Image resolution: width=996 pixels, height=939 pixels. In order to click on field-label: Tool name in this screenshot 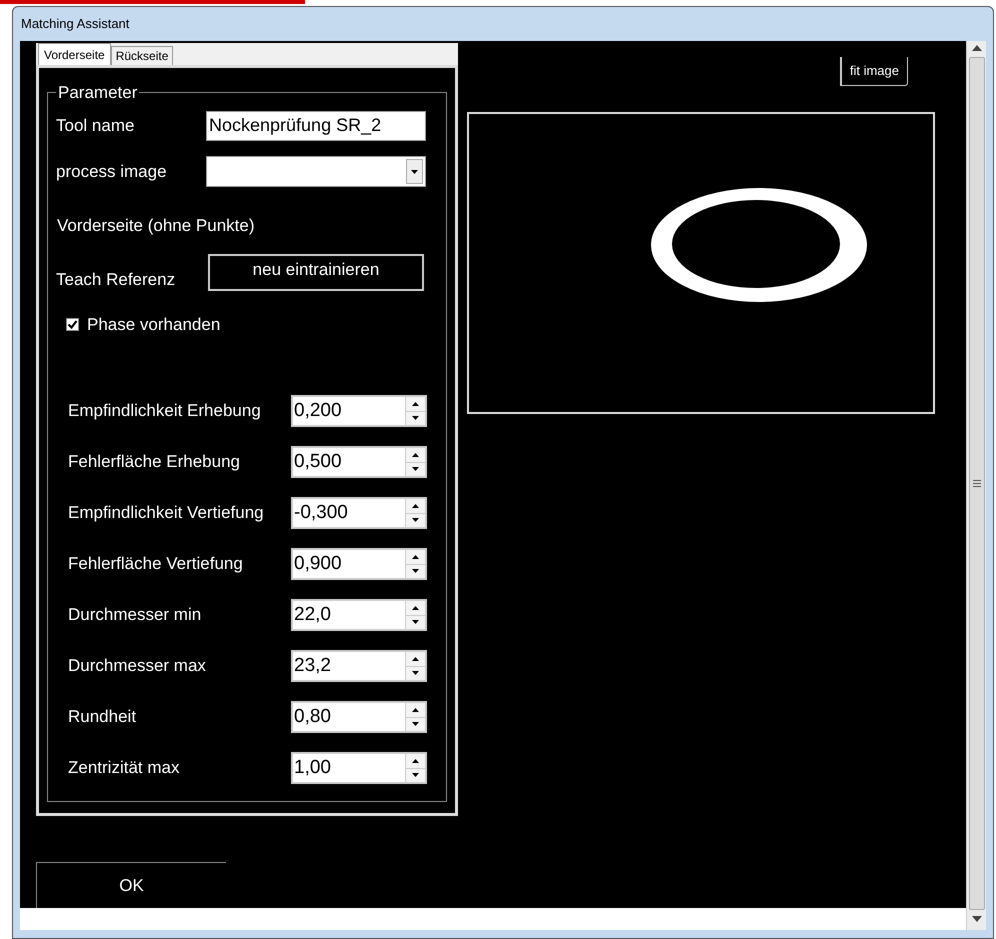, I will do `click(95, 125)`.